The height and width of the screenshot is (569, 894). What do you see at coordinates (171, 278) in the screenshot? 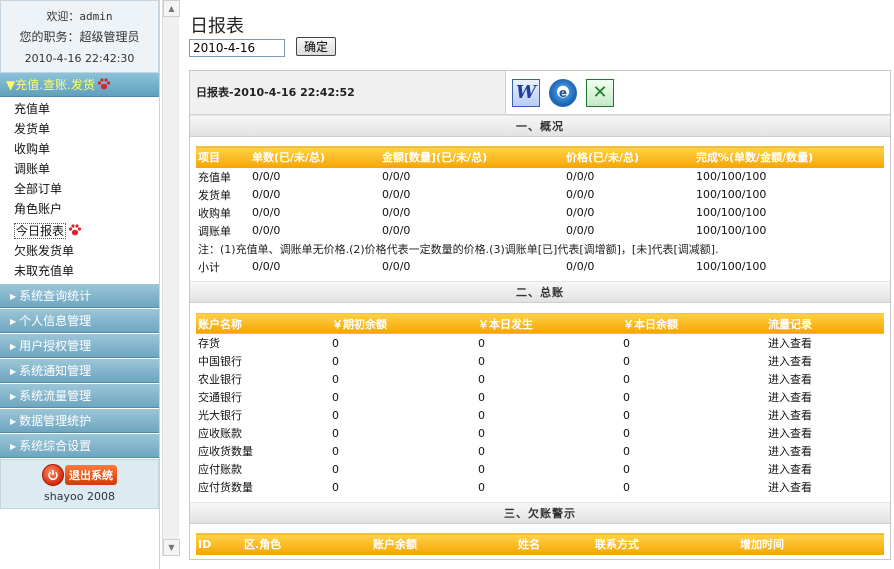
I see `sidebar-scrollbar: ▲ ▼` at bounding box center [171, 278].